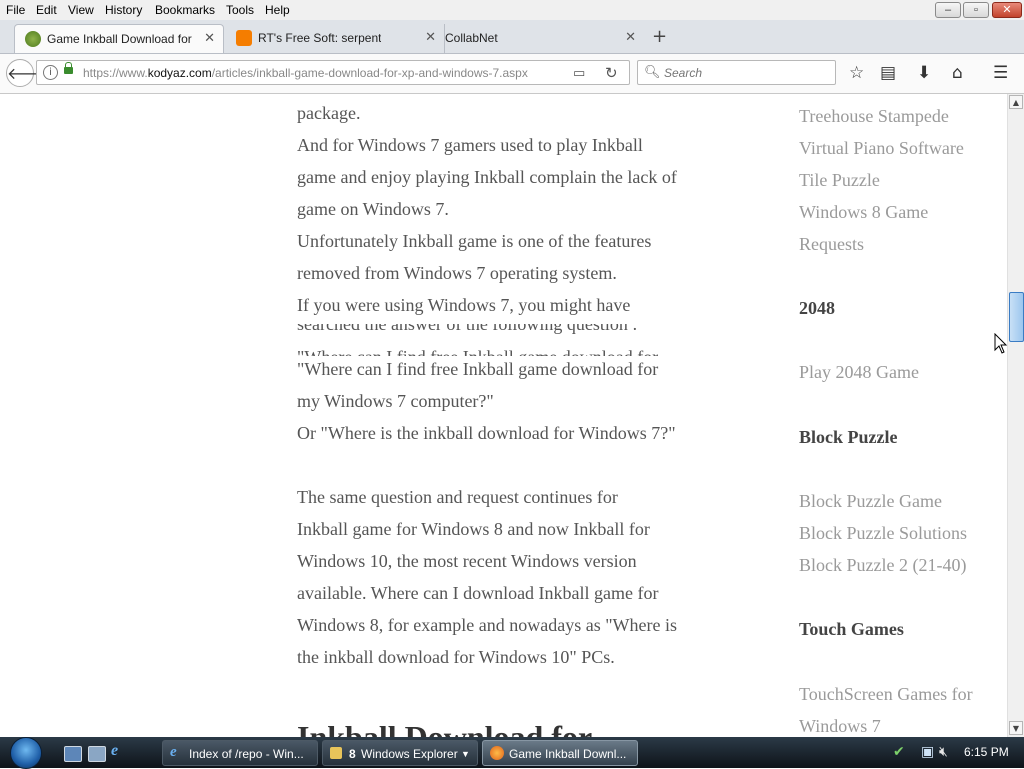 The height and width of the screenshot is (769, 1024). I want to click on tab-title: RT's Free Soft: serpent, so click(320, 38).